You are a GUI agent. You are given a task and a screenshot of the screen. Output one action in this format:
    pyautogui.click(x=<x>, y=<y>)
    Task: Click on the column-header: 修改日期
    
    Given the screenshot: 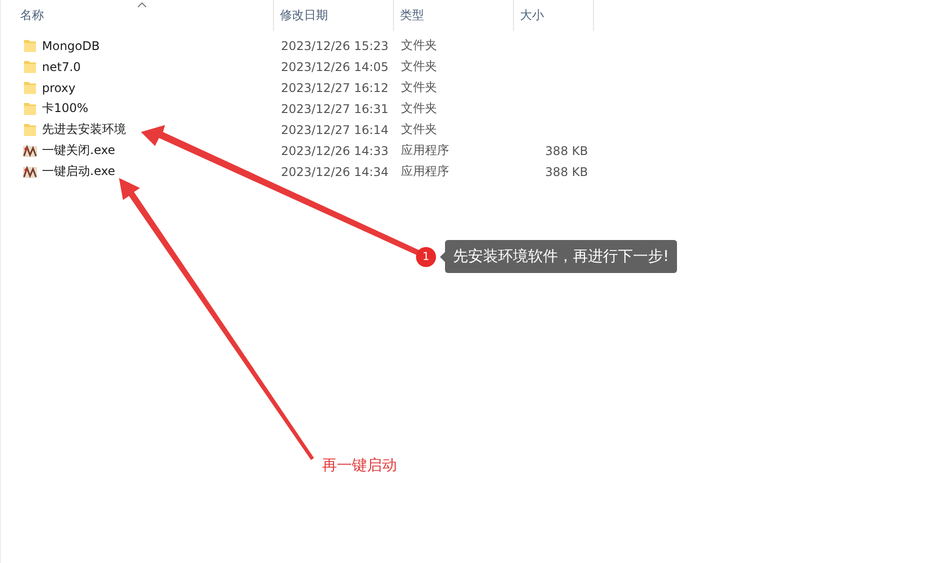 What is the action you would take?
    pyautogui.click(x=334, y=15)
    